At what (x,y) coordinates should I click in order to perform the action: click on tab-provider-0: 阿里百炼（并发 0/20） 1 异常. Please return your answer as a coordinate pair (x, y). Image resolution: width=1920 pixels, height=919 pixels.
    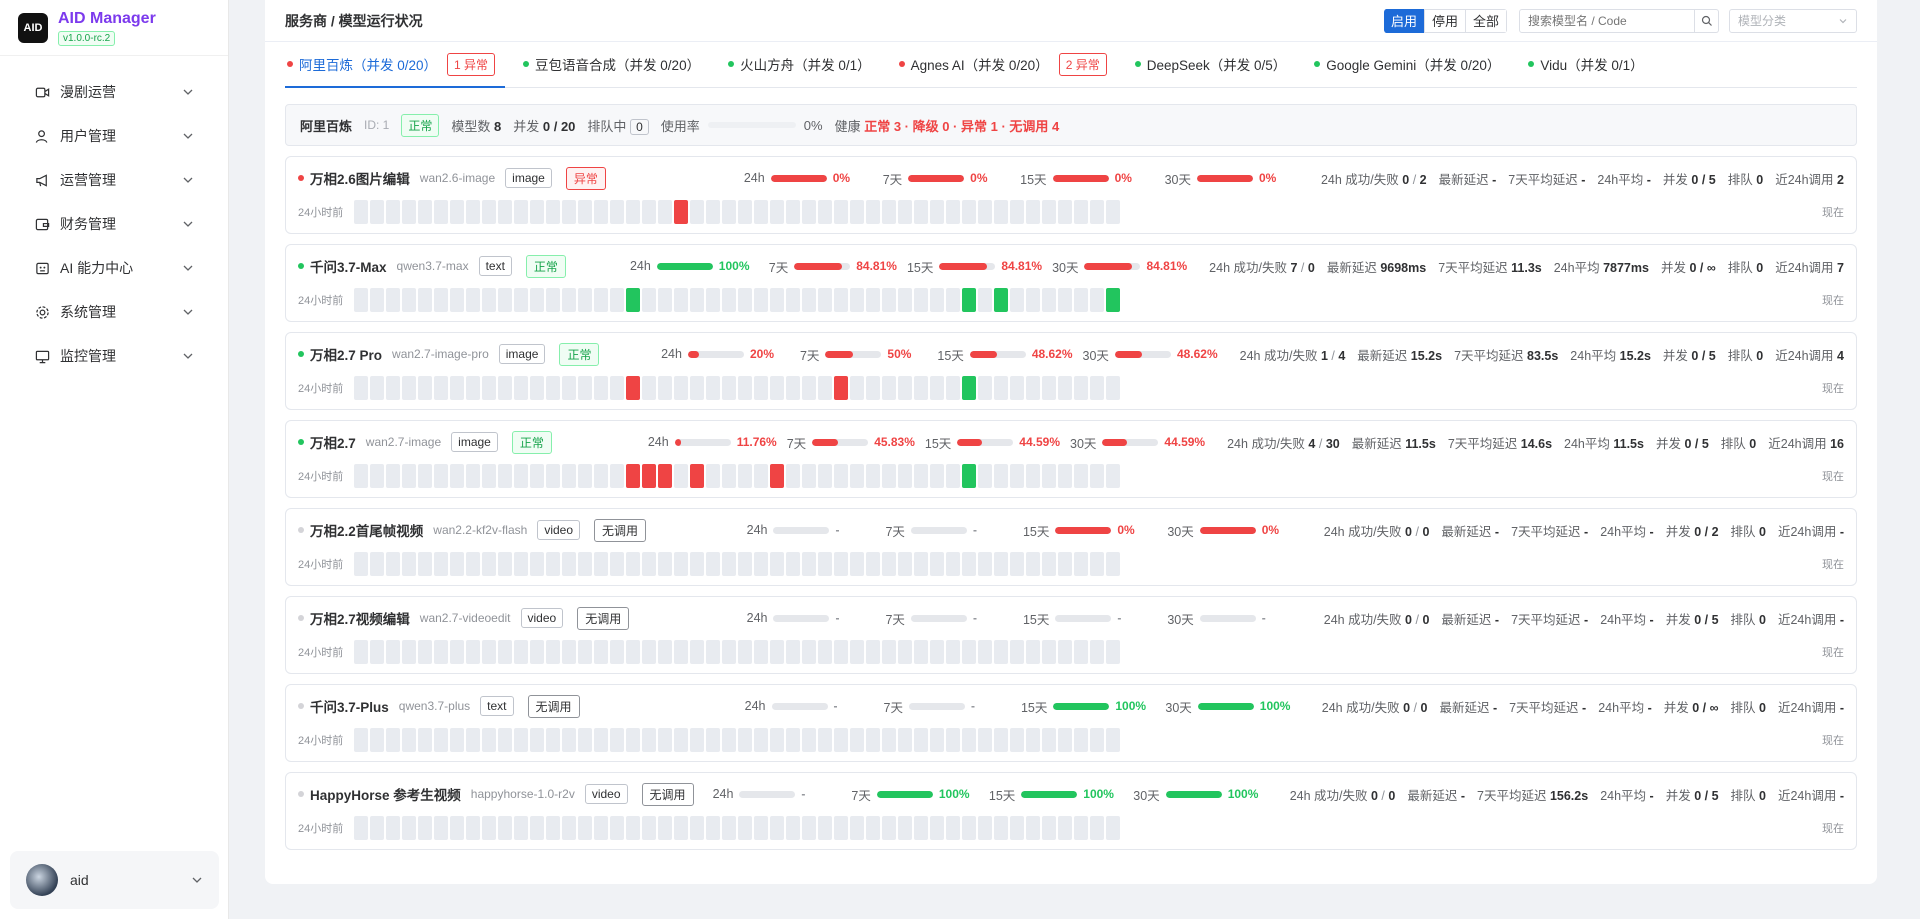
    Looking at the image, I should click on (395, 64).